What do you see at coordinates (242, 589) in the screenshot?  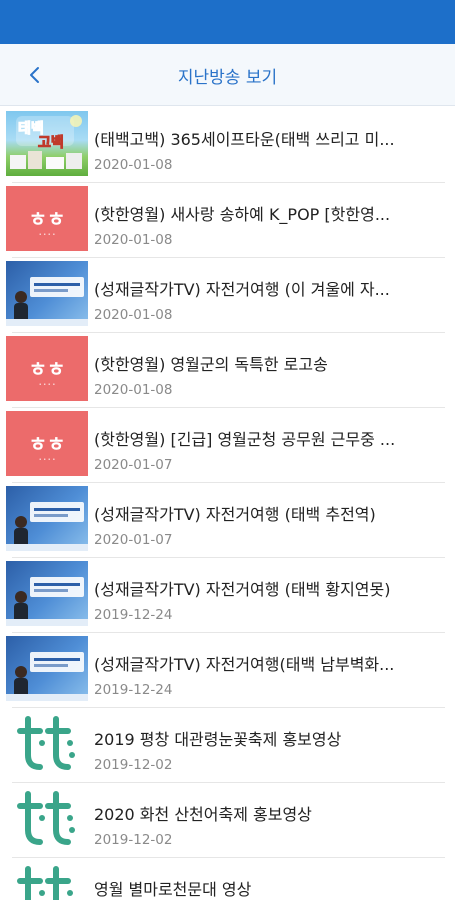 I see `video-title: (성재글작가TV) 자전거여행 (태백 황지연못)` at bounding box center [242, 589].